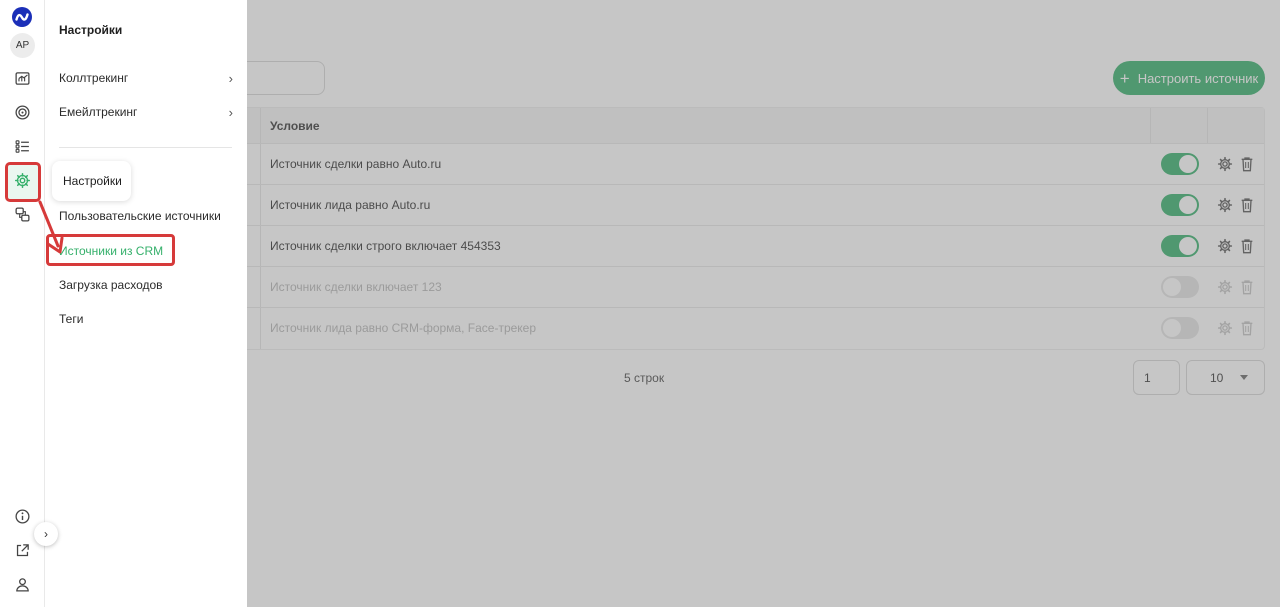 The height and width of the screenshot is (607, 1280). What do you see at coordinates (71, 319) in the screenshot?
I see `menu-item-label: Теги` at bounding box center [71, 319].